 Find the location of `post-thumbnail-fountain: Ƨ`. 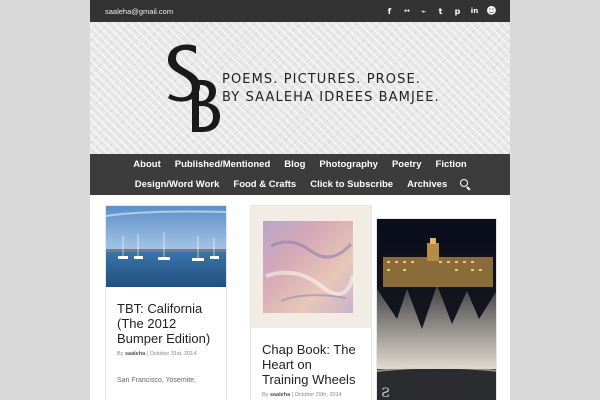

post-thumbnail-fountain: Ƨ is located at coordinates (437, 309).